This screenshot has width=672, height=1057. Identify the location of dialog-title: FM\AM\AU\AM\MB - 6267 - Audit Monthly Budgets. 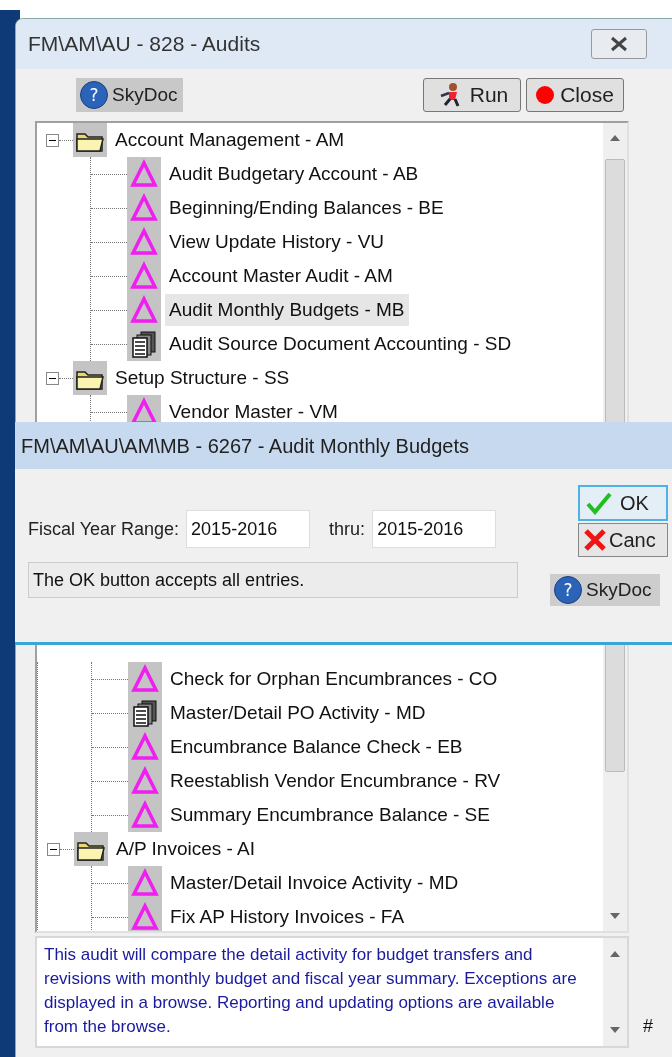
(245, 446).